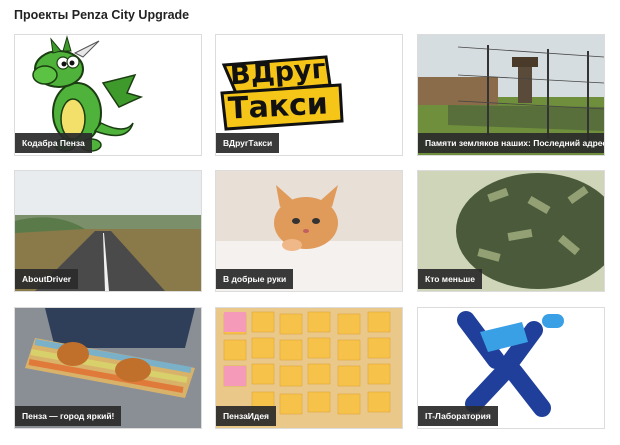  I want to click on project-caption: В добрые руки, so click(255, 279).